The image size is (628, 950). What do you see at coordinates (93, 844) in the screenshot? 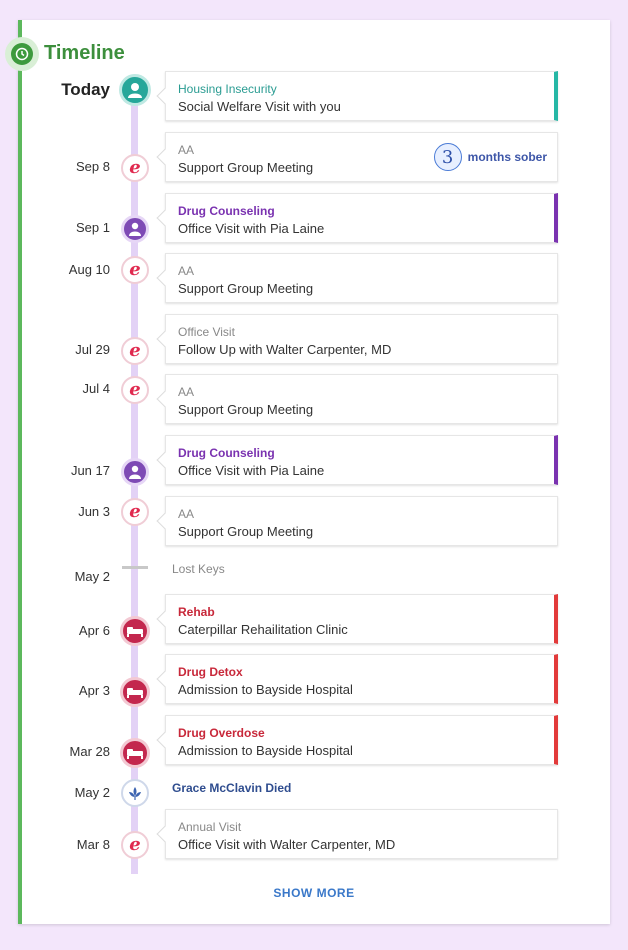
I see `date-label: Mar 8` at bounding box center [93, 844].